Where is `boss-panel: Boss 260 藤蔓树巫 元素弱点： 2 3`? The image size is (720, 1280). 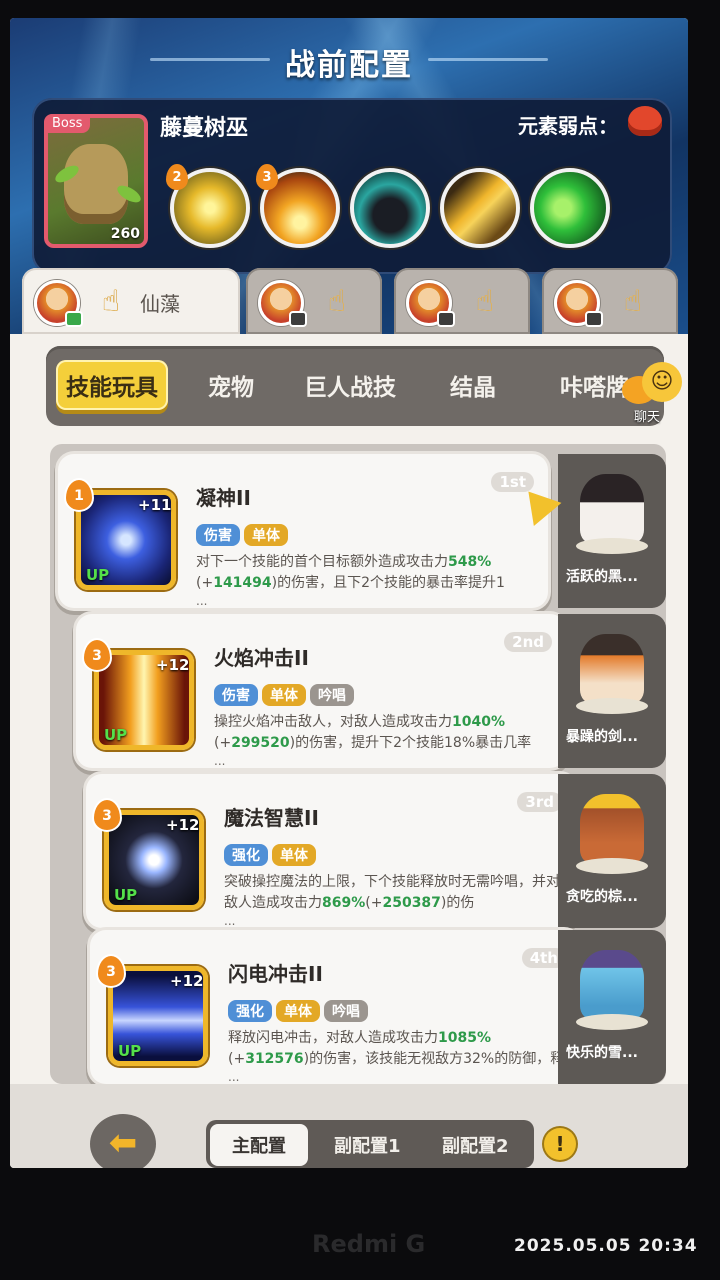 boss-panel: Boss 260 藤蔓树巫 元素弱点： 2 3 is located at coordinates (352, 186).